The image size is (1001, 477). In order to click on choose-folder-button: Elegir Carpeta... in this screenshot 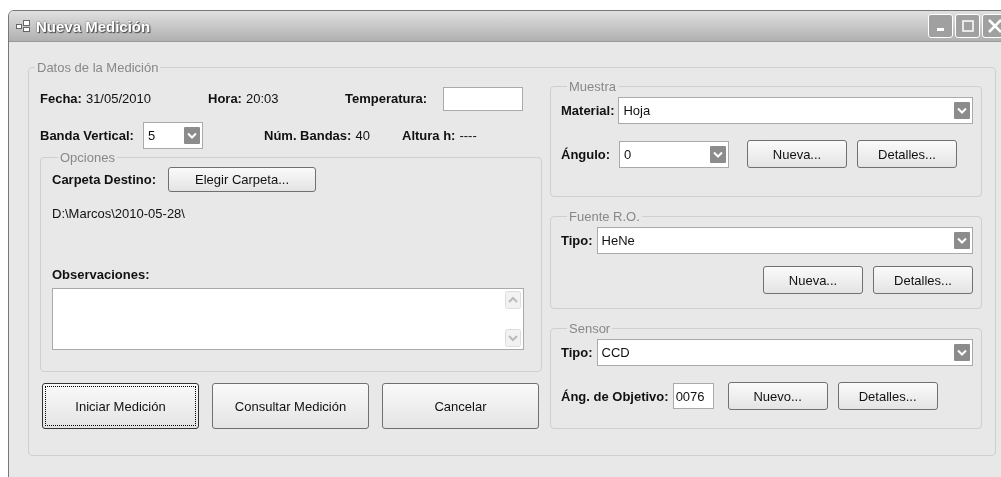, I will do `click(242, 179)`.